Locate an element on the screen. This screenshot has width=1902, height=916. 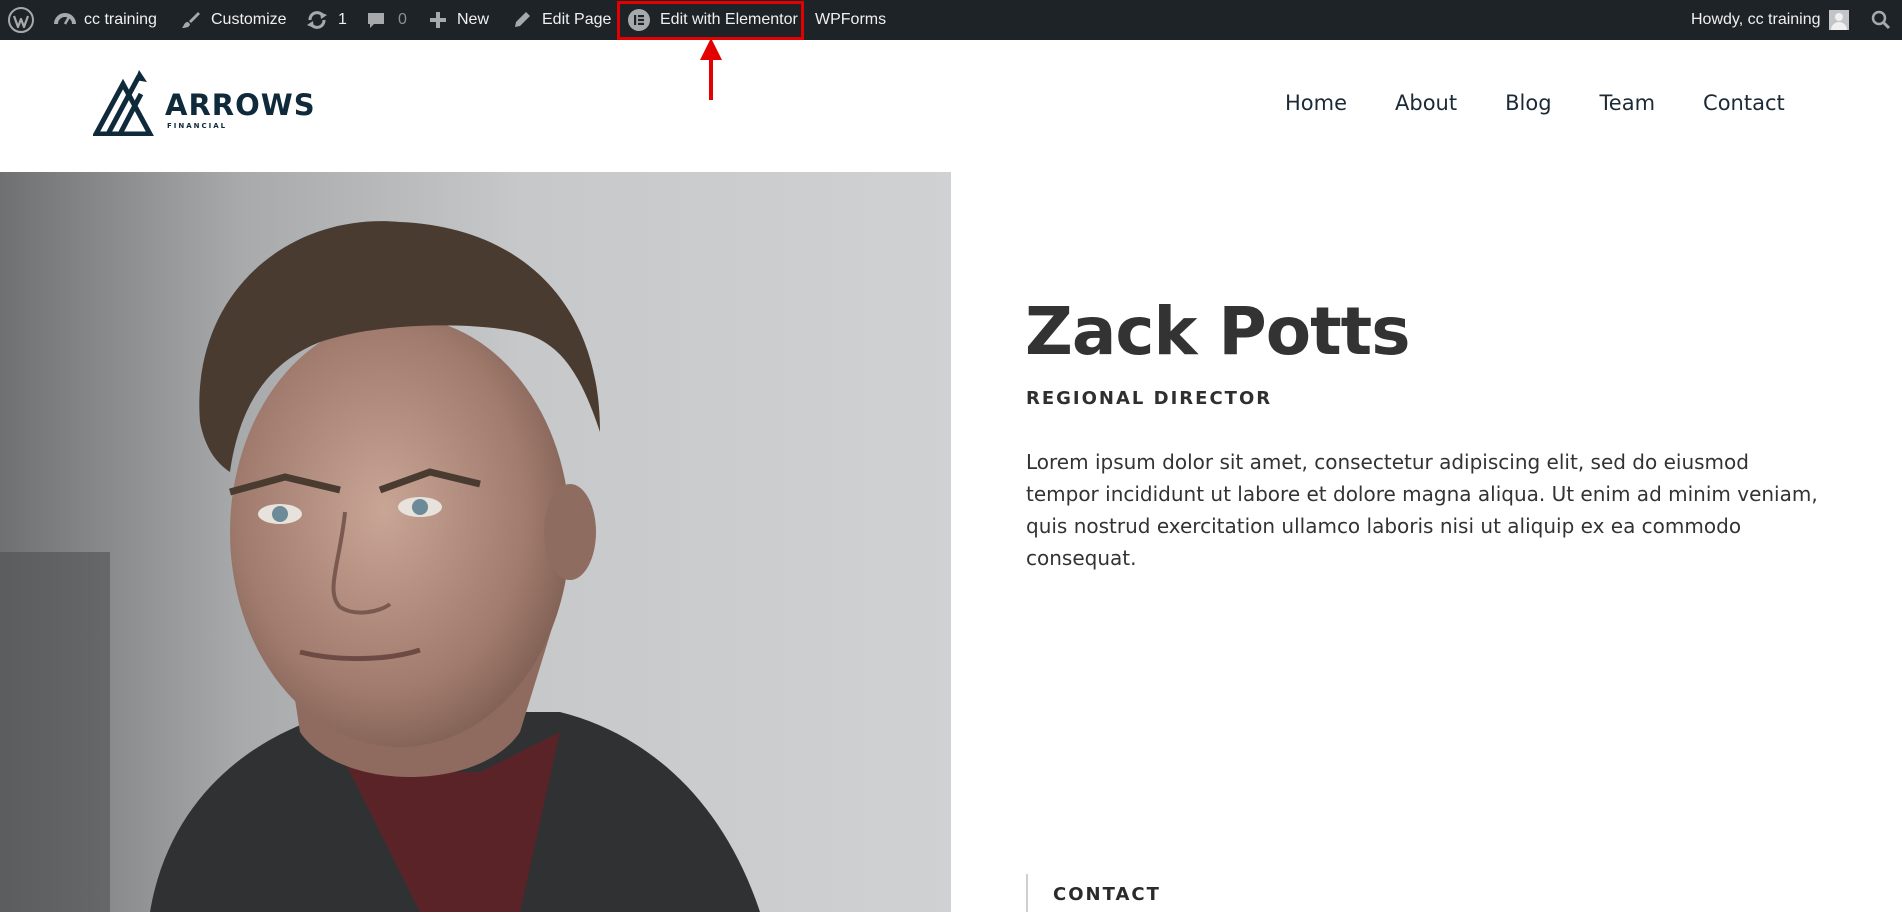
profile-role: REGIONAL DIRECTOR is located at coordinates (1149, 398).